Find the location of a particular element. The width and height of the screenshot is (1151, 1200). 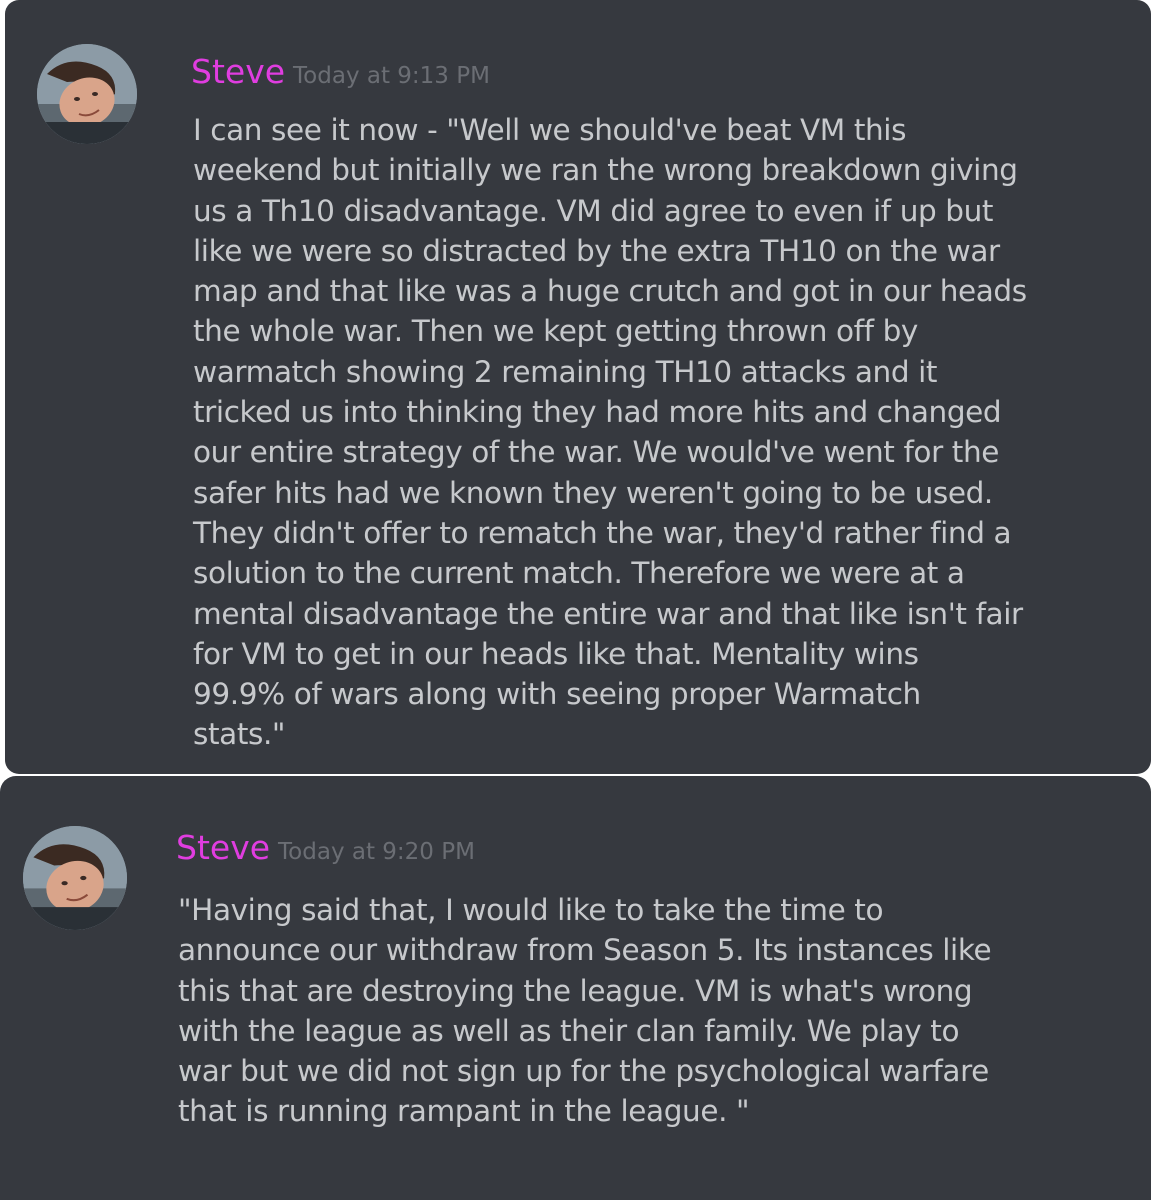

message-header: Steve Today at 9:20 PM is located at coordinates (325, 847).